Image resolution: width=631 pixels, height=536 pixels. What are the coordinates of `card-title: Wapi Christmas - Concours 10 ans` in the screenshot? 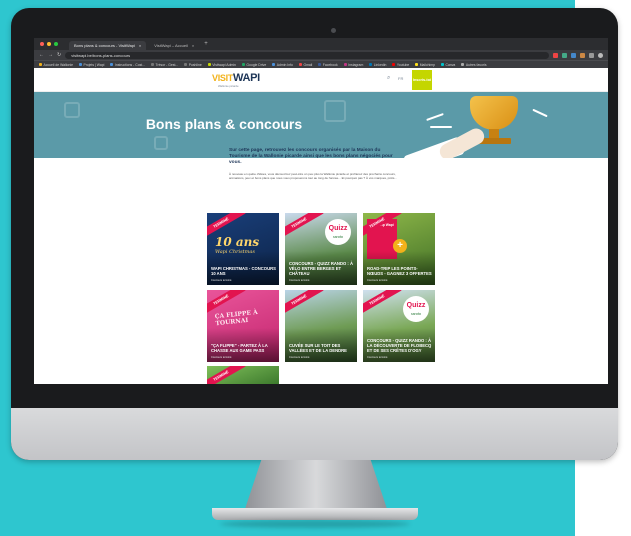 It's located at (243, 271).